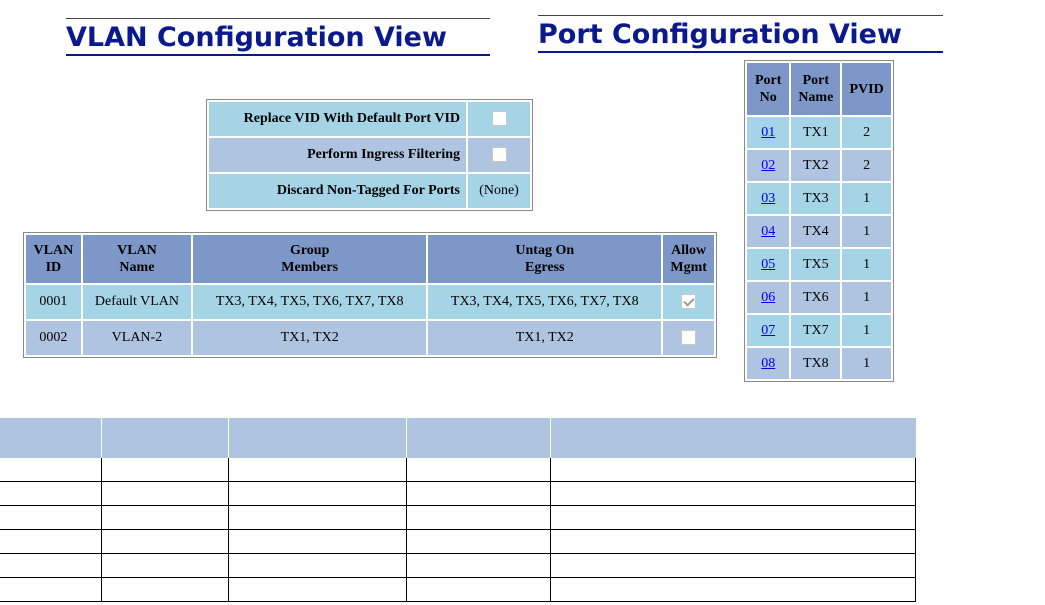 The image size is (1045, 605). What do you see at coordinates (53, 302) in the screenshot?
I see `vlan-id-cell: 0001` at bounding box center [53, 302].